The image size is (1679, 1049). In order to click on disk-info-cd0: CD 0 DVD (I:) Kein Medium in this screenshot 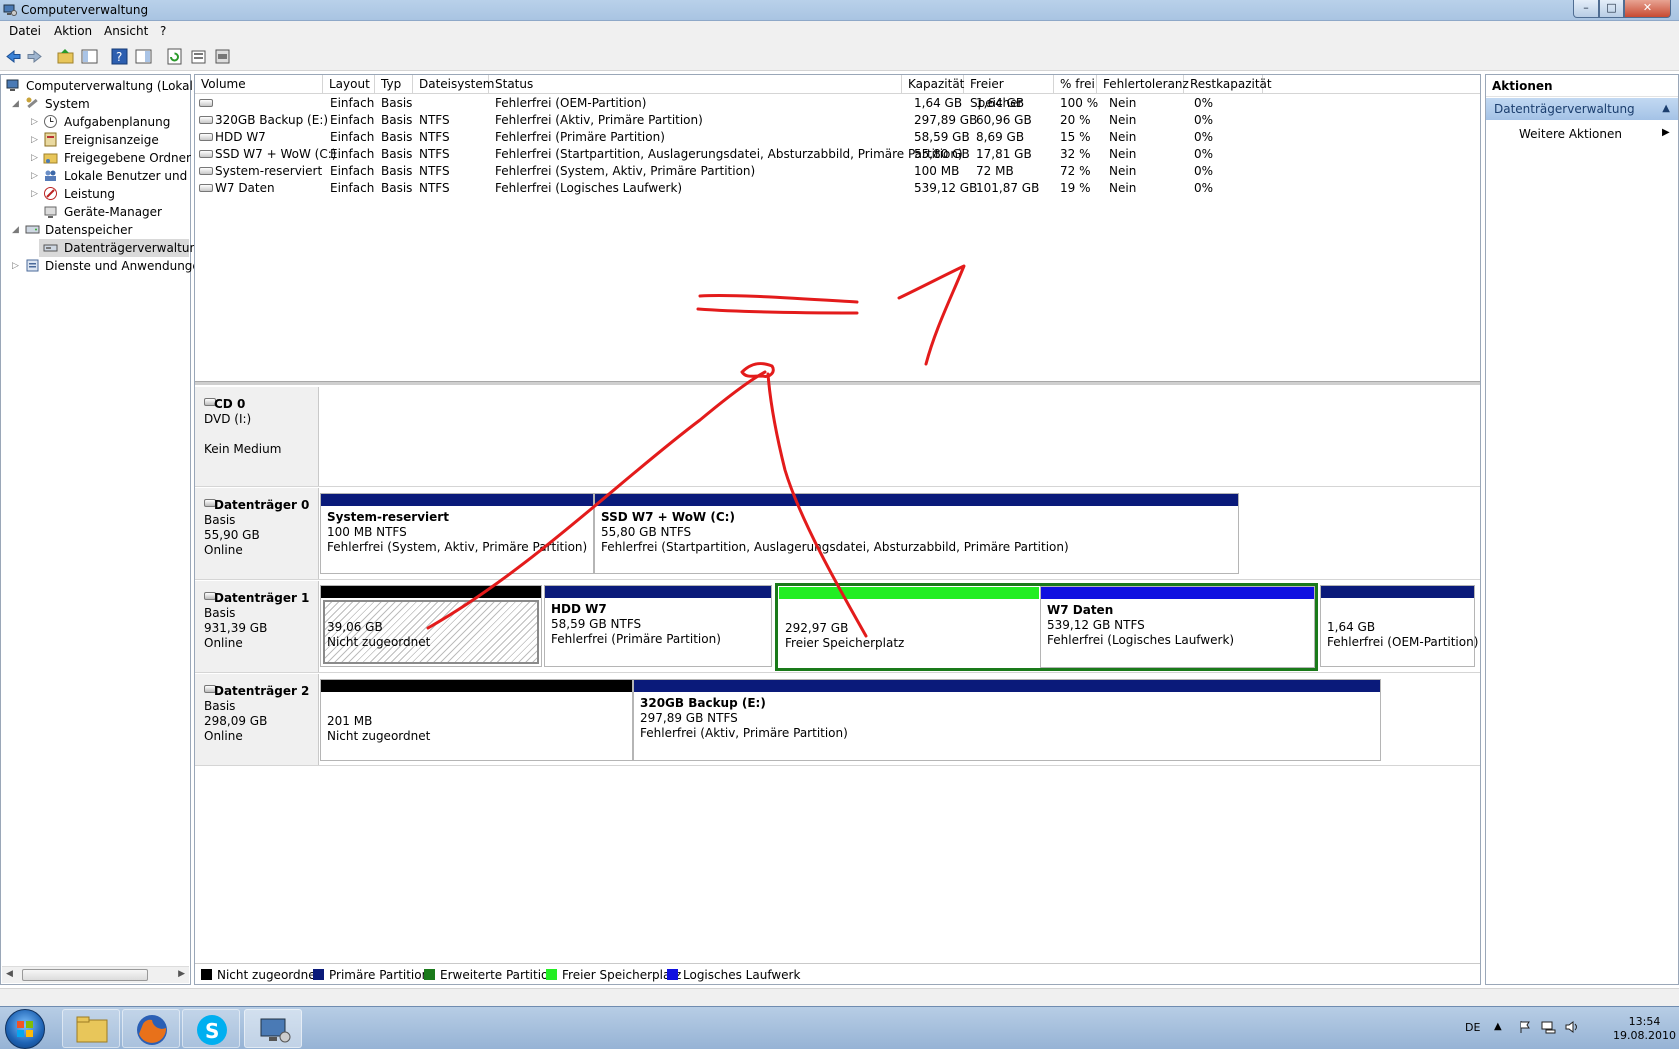, I will do `click(257, 436)`.